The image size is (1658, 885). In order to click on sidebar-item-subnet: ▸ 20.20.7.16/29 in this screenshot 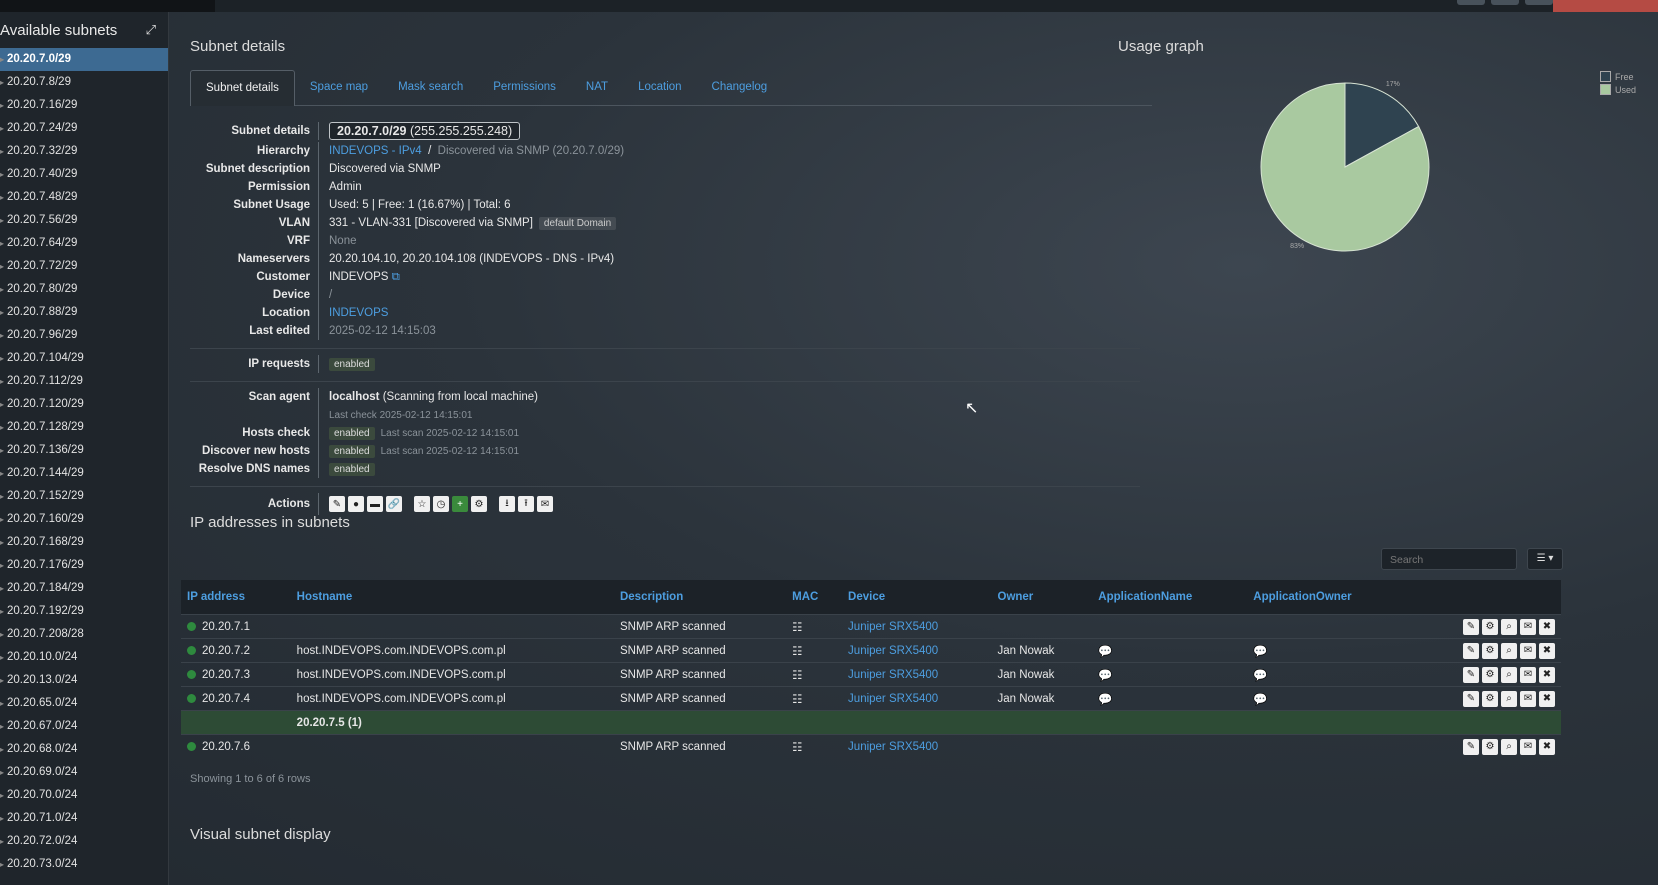, I will do `click(84, 105)`.